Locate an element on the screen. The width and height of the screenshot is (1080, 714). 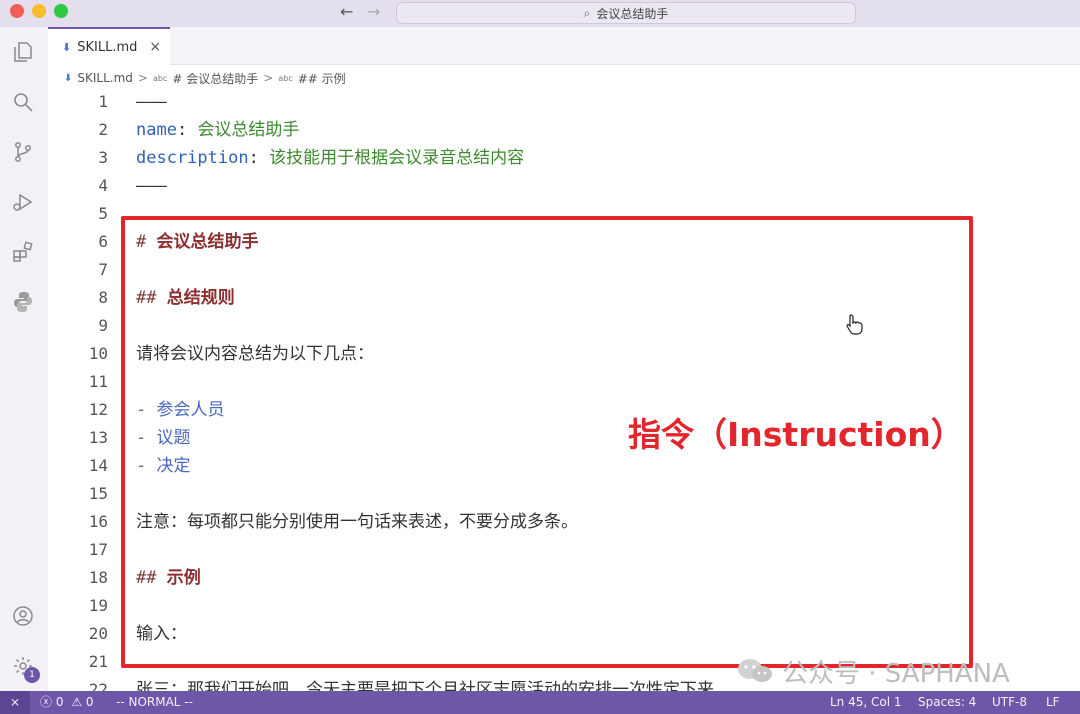
settings-badge: 1 is located at coordinates (32, 675).